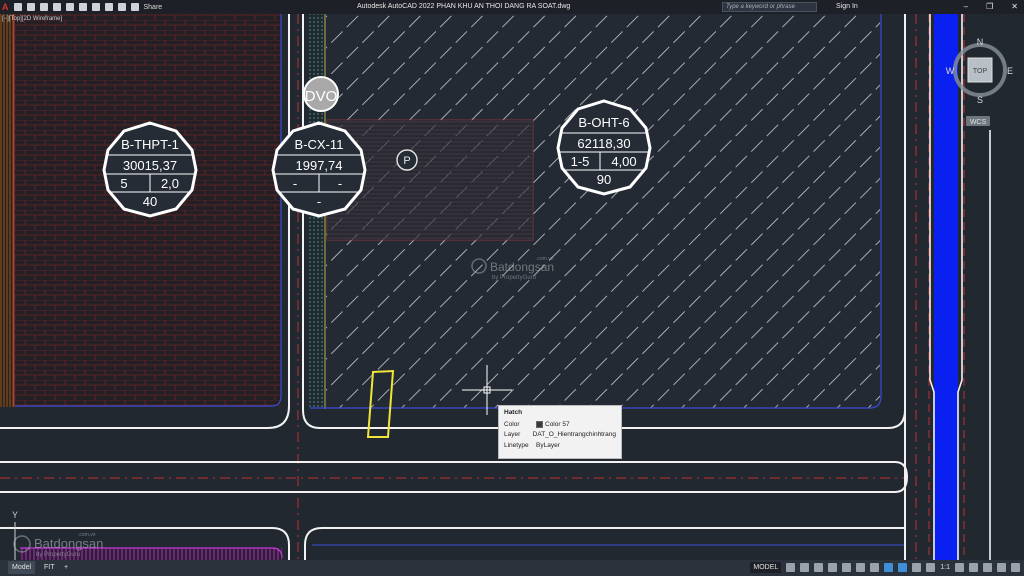 This screenshot has height=576, width=1024. What do you see at coordinates (903, 567) in the screenshot?
I see `auto-scale-icon` at bounding box center [903, 567].